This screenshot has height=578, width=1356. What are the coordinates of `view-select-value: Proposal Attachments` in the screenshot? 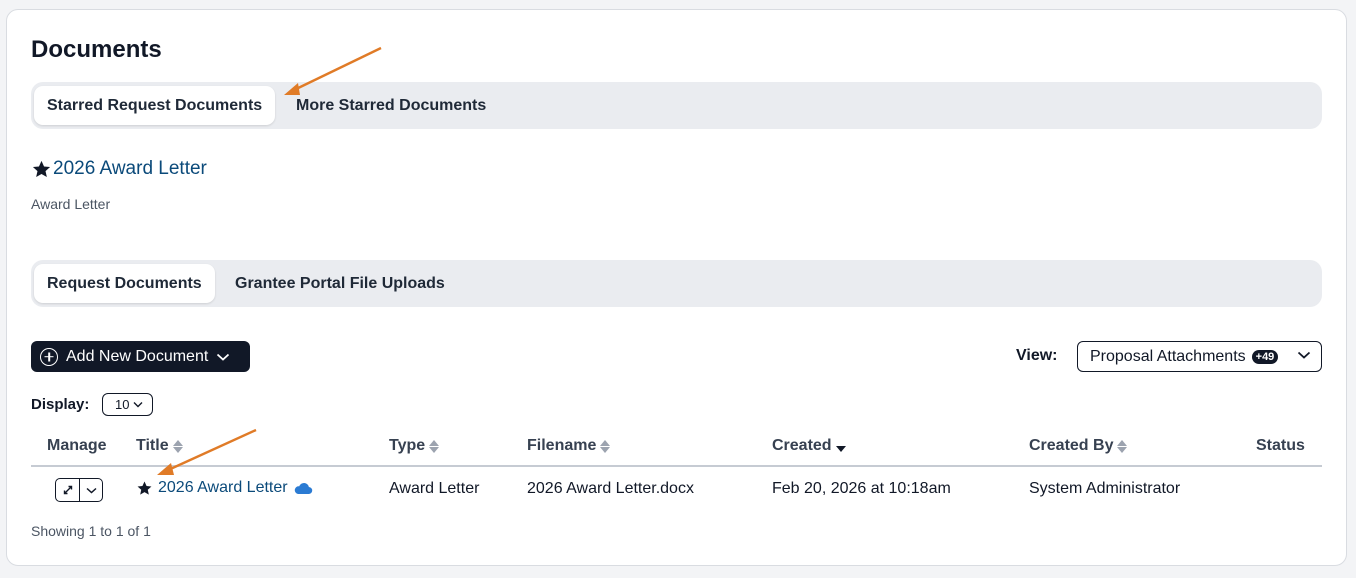 It's located at (1168, 356).